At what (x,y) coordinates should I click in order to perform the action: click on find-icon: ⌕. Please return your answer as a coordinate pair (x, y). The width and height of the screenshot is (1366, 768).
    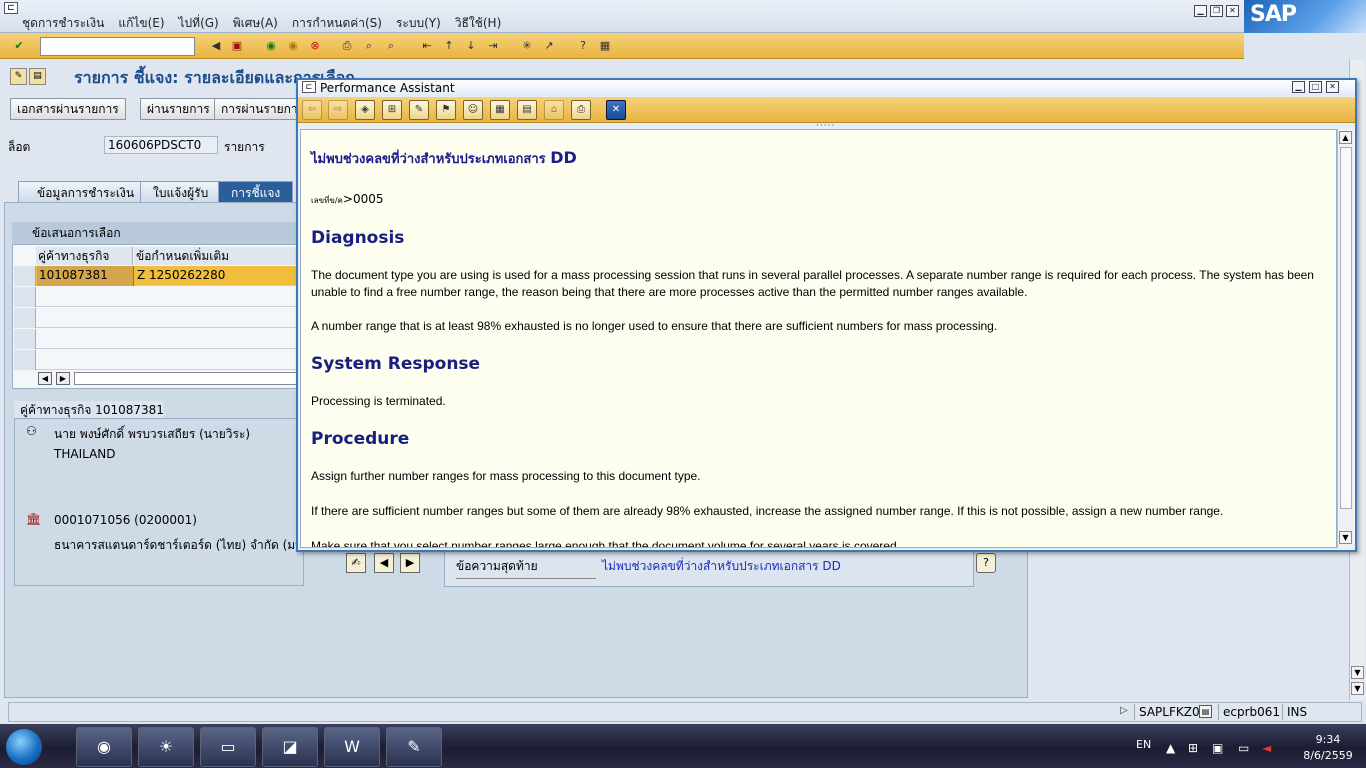
    Looking at the image, I should click on (369, 46).